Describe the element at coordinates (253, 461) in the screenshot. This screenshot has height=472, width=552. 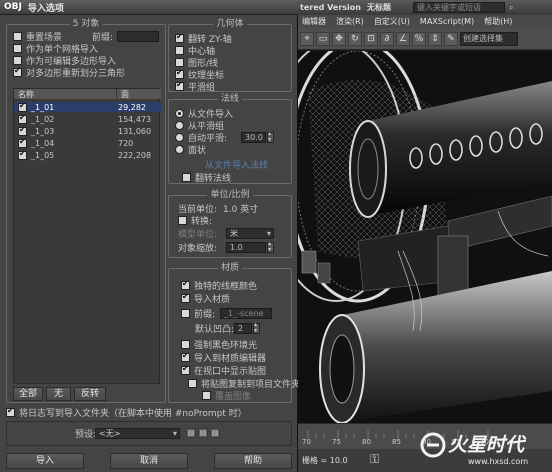
I see `help-button: 帮助` at that location.